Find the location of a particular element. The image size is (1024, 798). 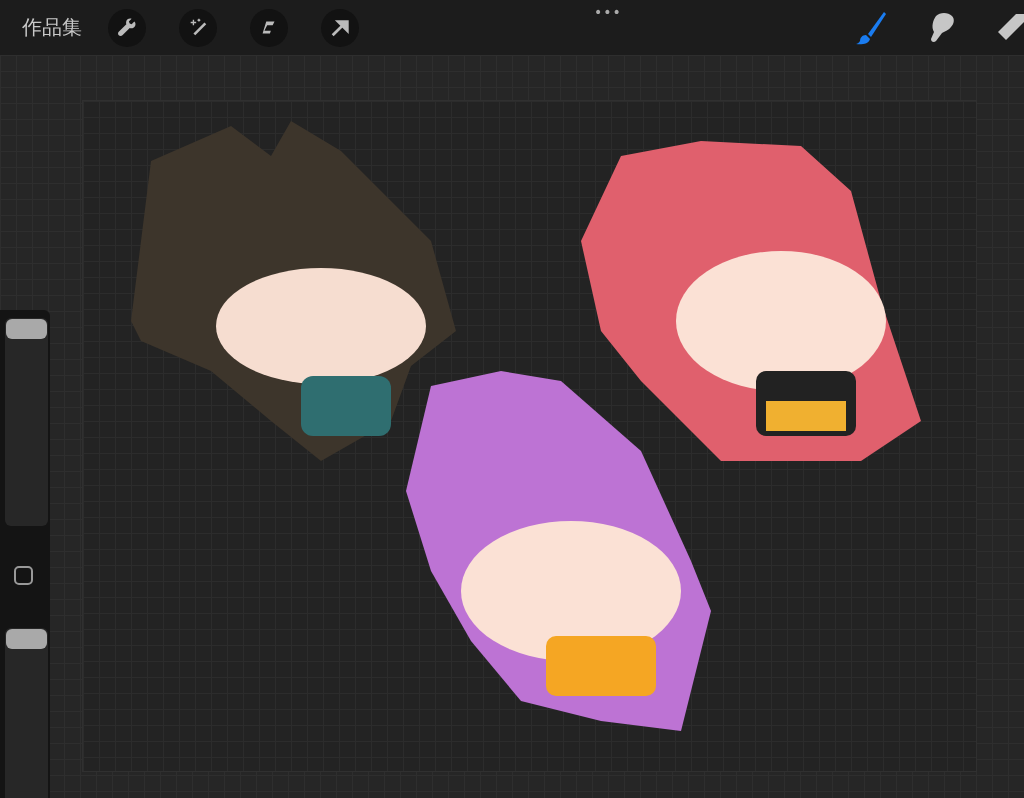

actions-button is located at coordinates (127, 27).